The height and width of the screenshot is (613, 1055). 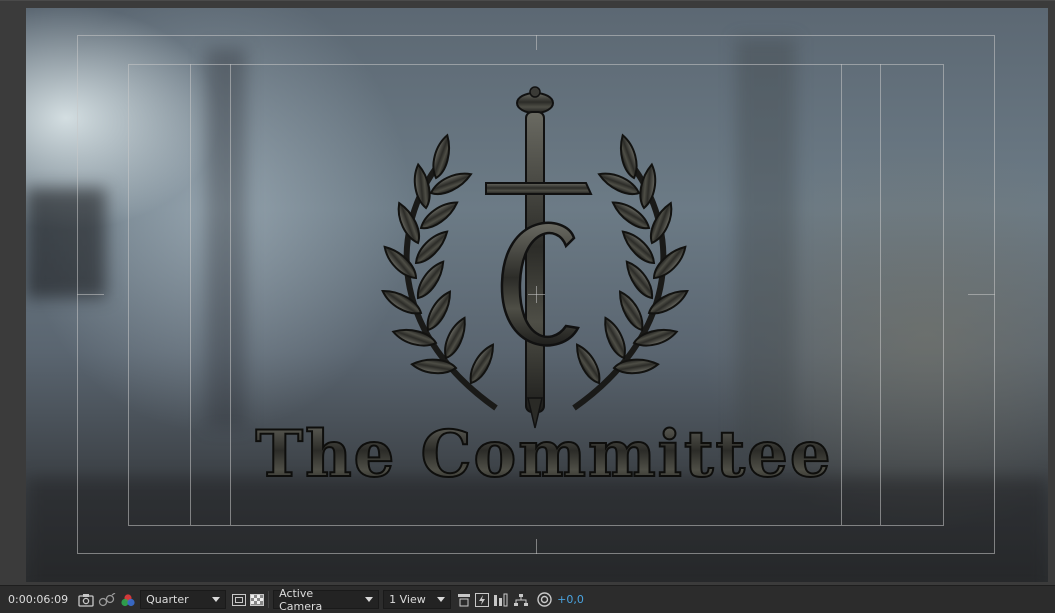 I want to click on region-of-interest-icon, so click(x=239, y=599).